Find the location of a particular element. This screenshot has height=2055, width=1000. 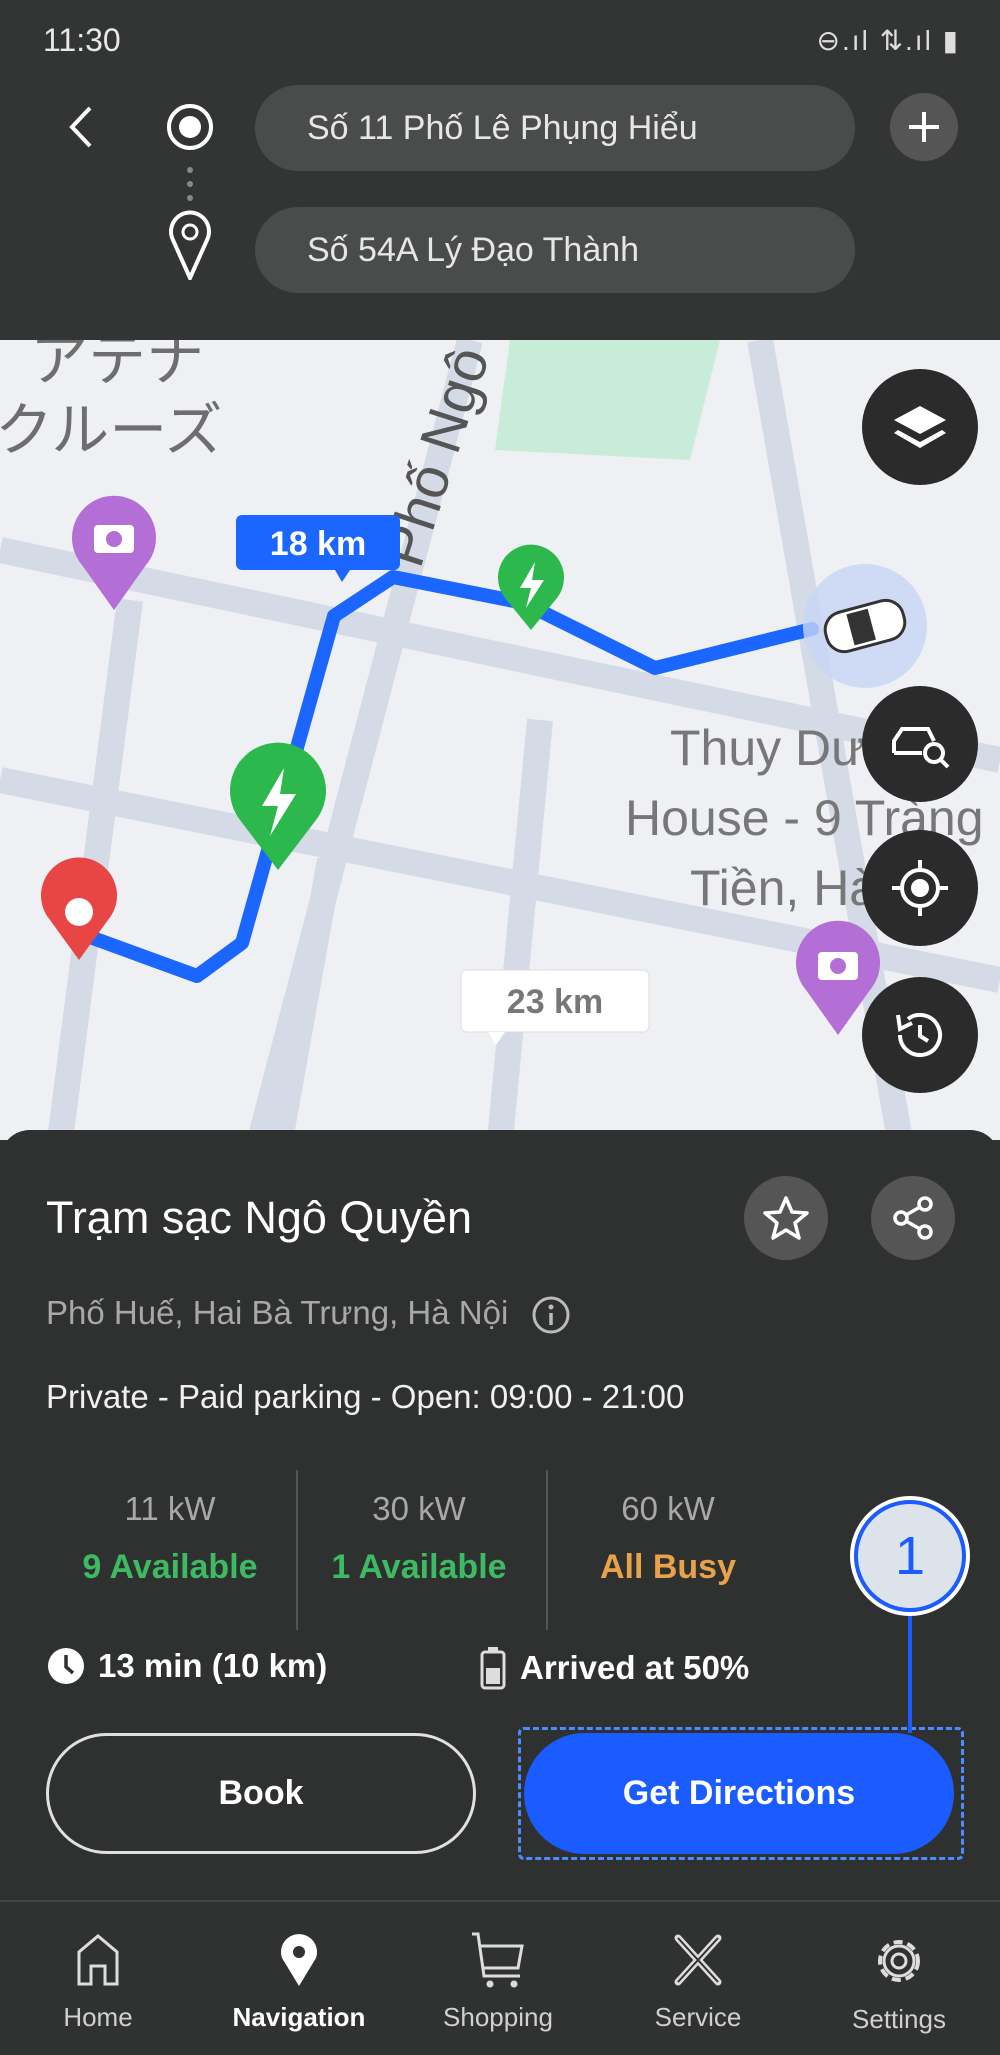

locate-button is located at coordinates (920, 888).